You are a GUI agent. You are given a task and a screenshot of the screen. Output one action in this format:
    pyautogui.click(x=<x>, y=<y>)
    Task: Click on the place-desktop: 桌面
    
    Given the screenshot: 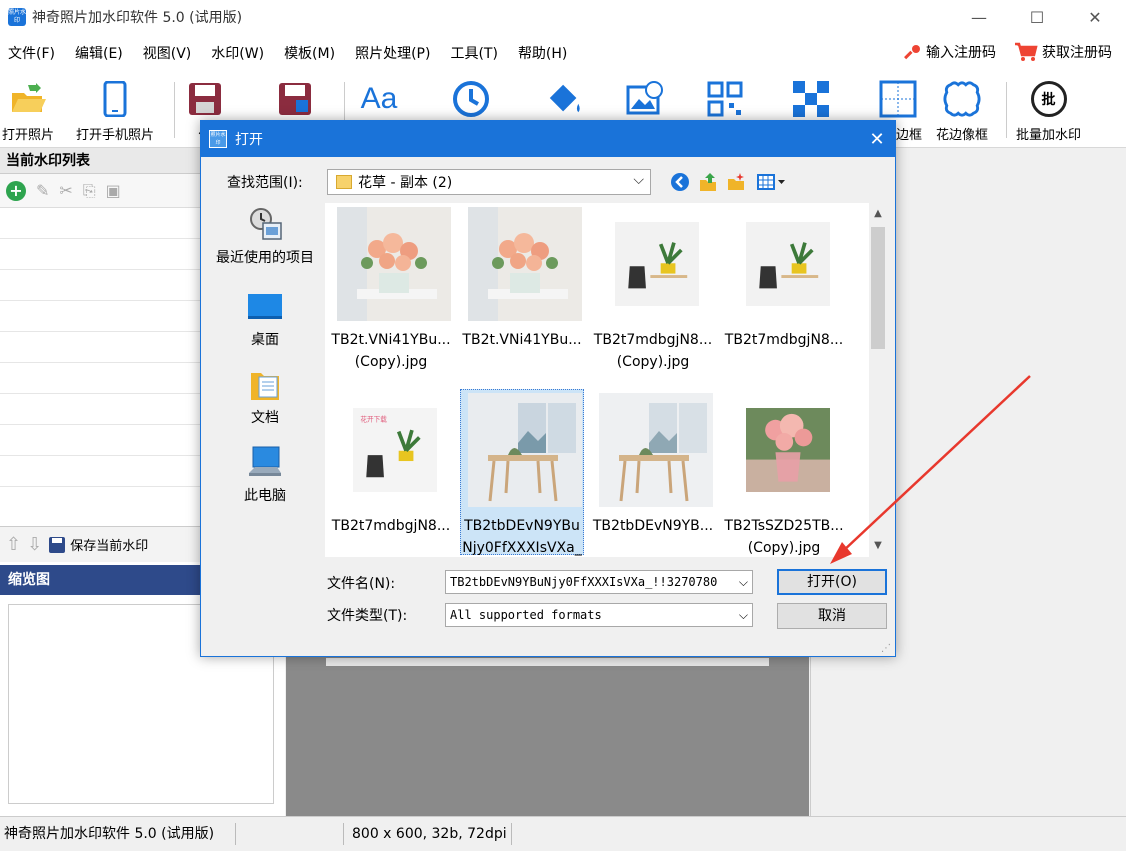 What is the action you would take?
    pyautogui.click(x=265, y=319)
    